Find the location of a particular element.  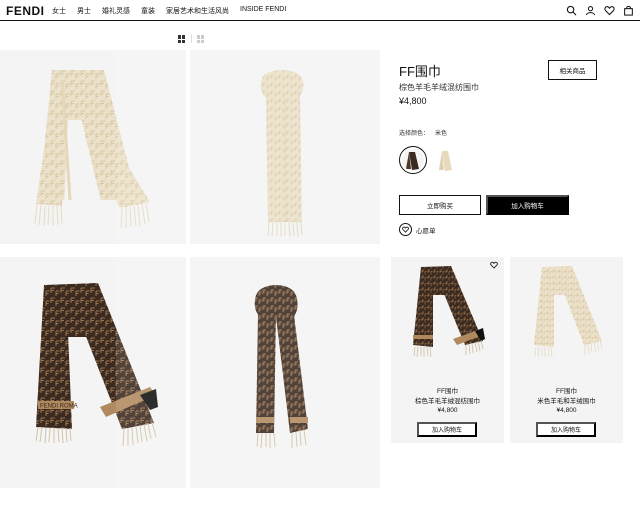

product-image-brown-flat: FENDI ROMA is located at coordinates (93, 372).